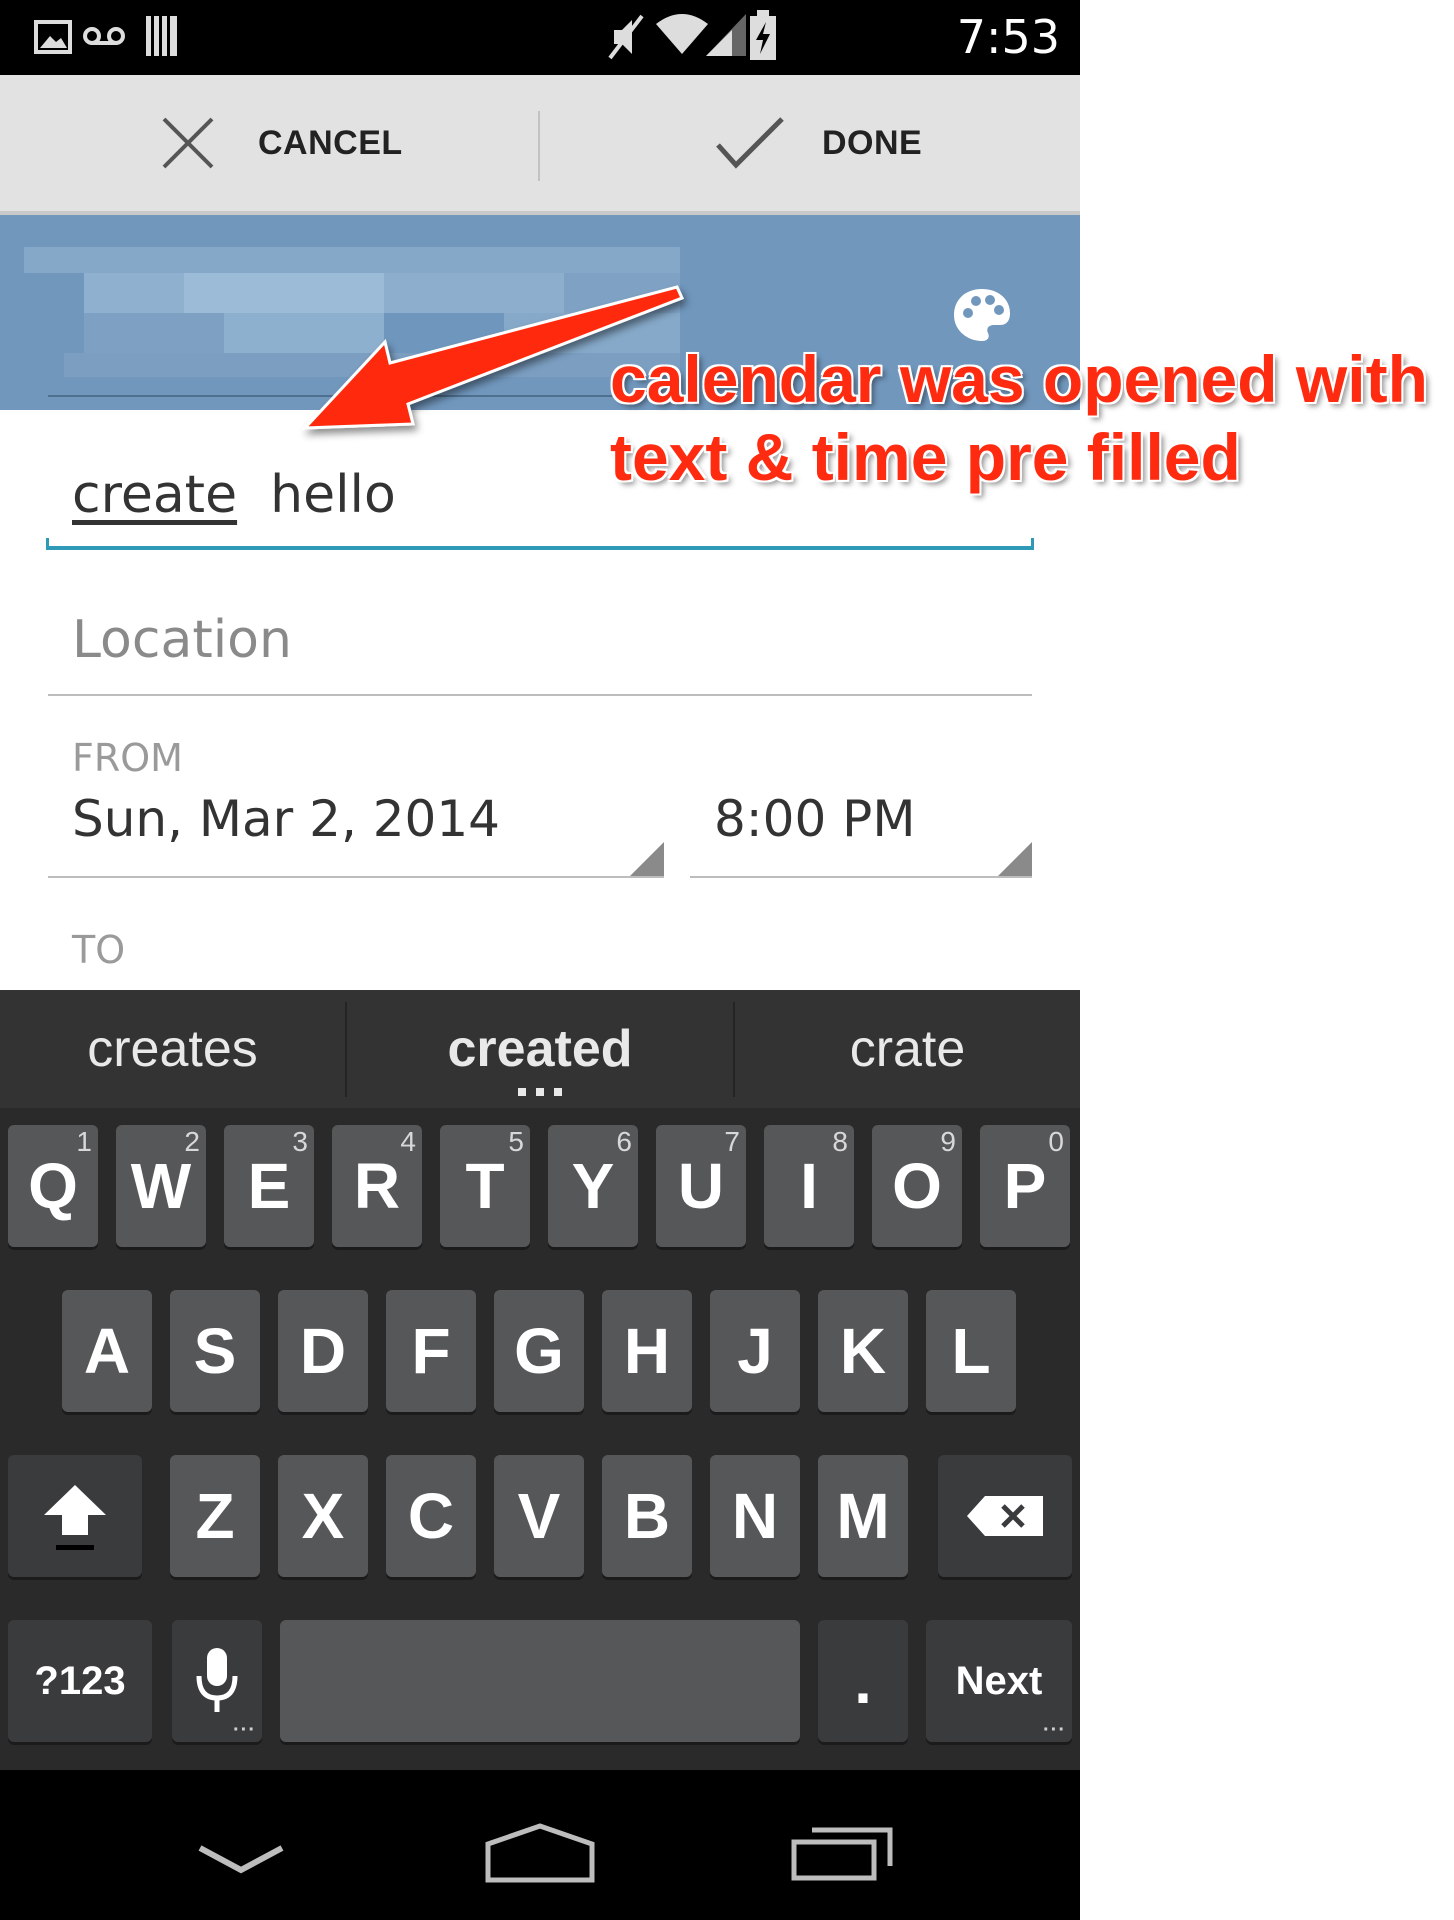 Image resolution: width=1454 pixels, height=1920 pixels. I want to click on key-v: V, so click(539, 1516).